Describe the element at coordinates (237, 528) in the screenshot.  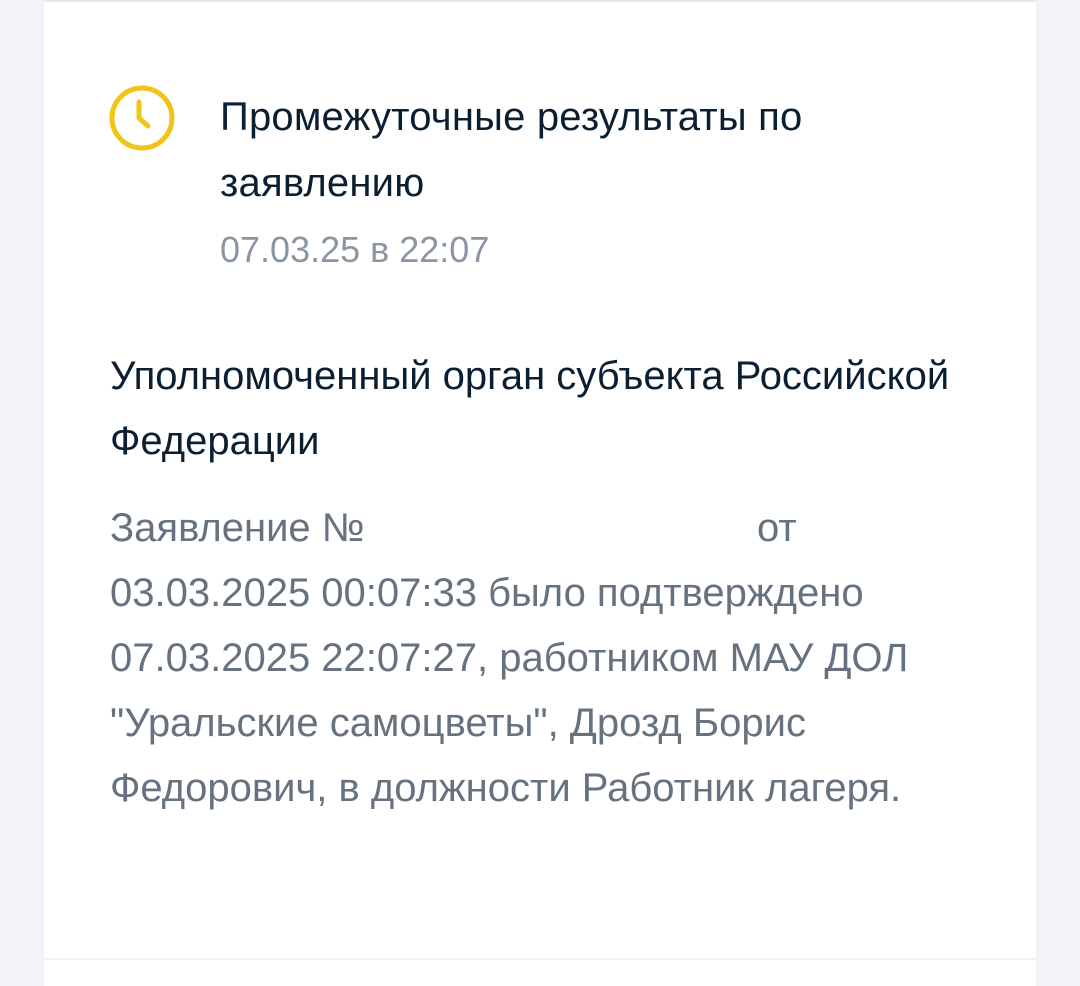
I see `application-prefix: Заявление №` at that location.